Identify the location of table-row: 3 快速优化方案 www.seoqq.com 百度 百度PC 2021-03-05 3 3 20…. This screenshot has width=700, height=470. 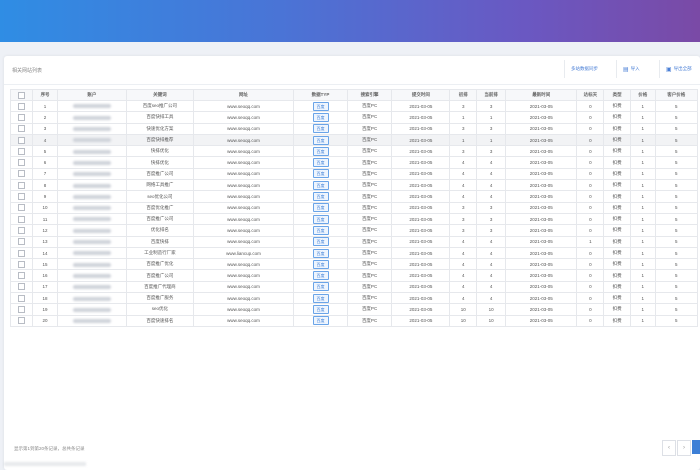
(354, 128).